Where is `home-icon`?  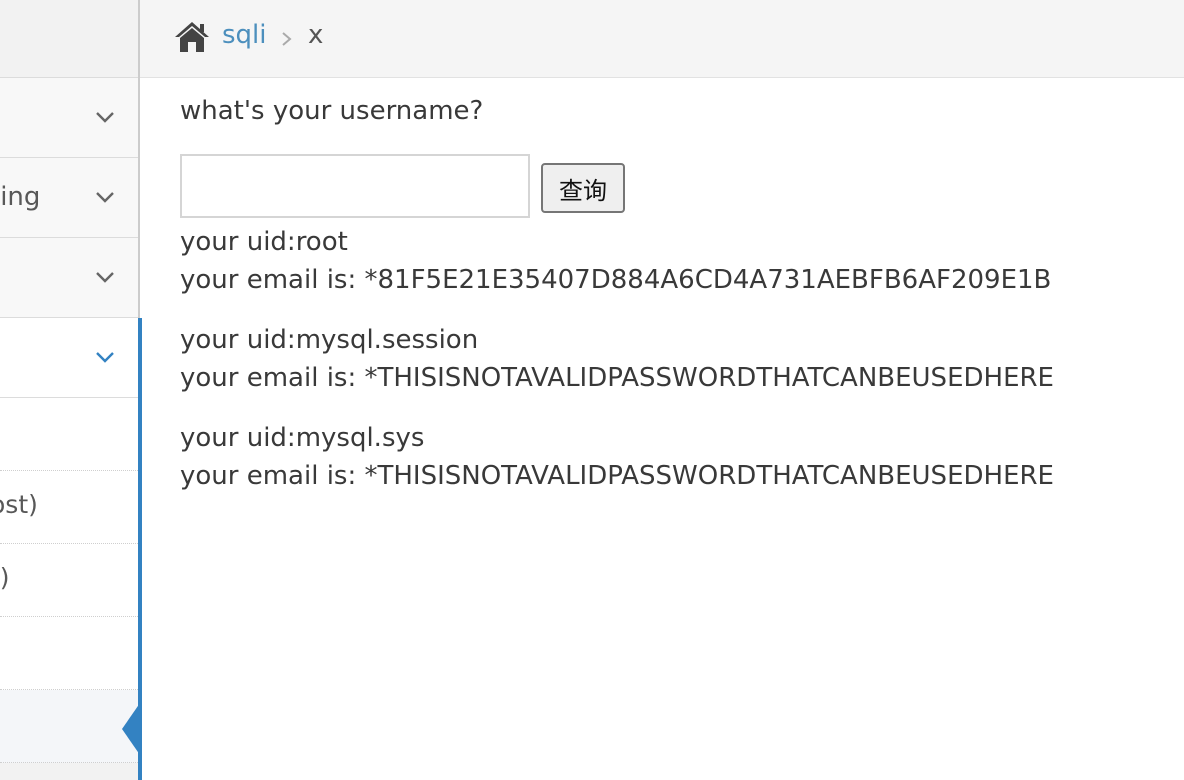 home-icon is located at coordinates (192, 37).